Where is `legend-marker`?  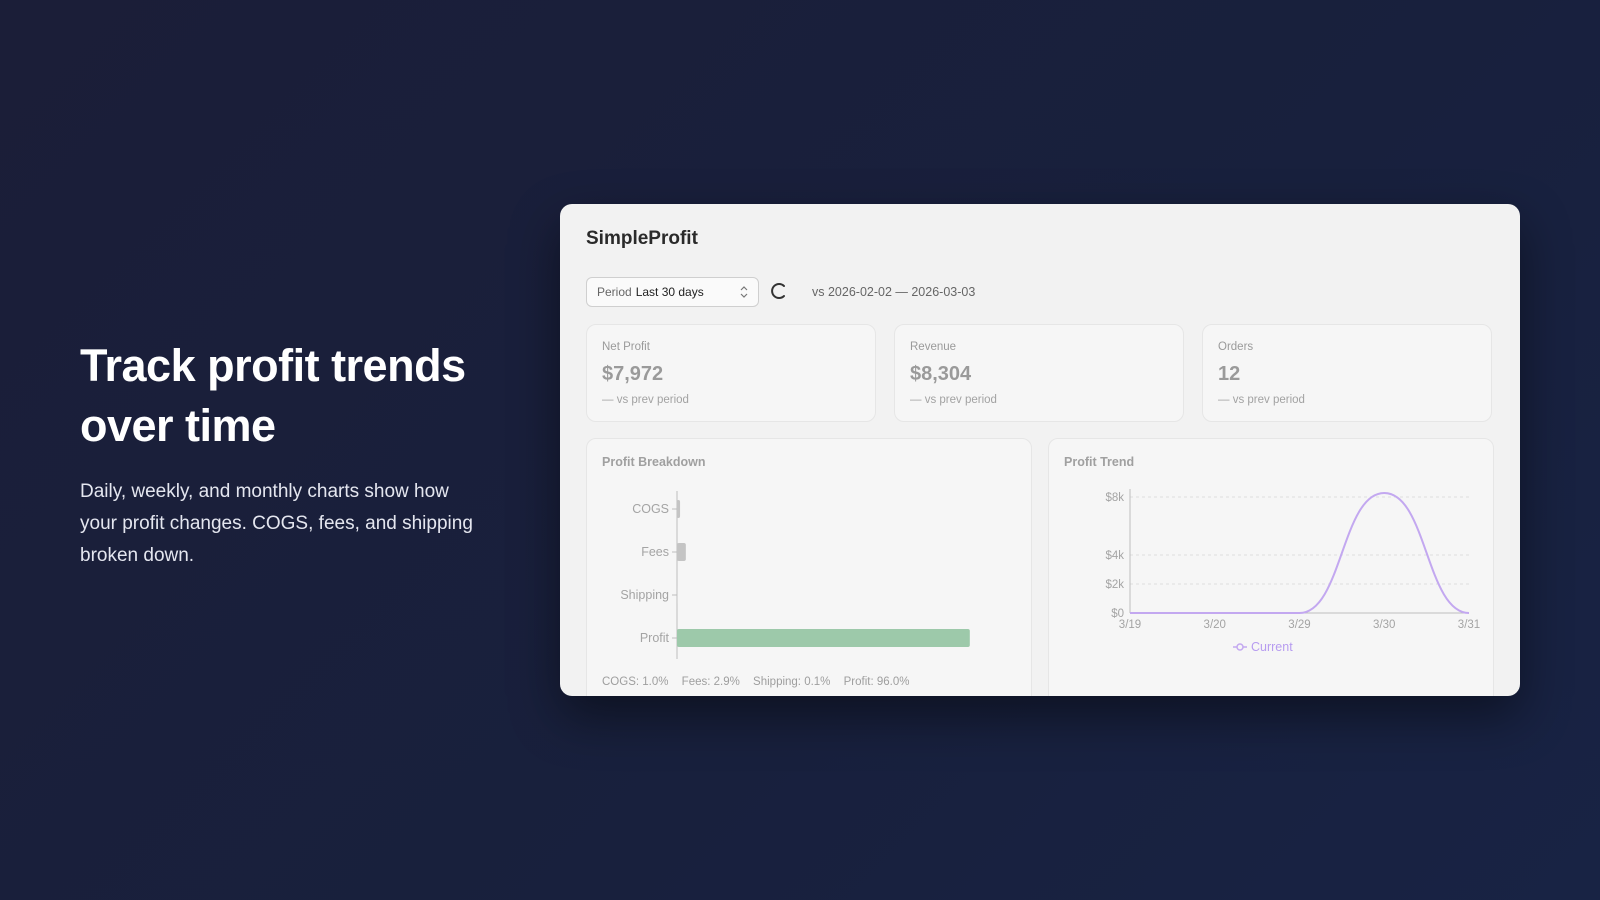
legend-marker is located at coordinates (1240, 647).